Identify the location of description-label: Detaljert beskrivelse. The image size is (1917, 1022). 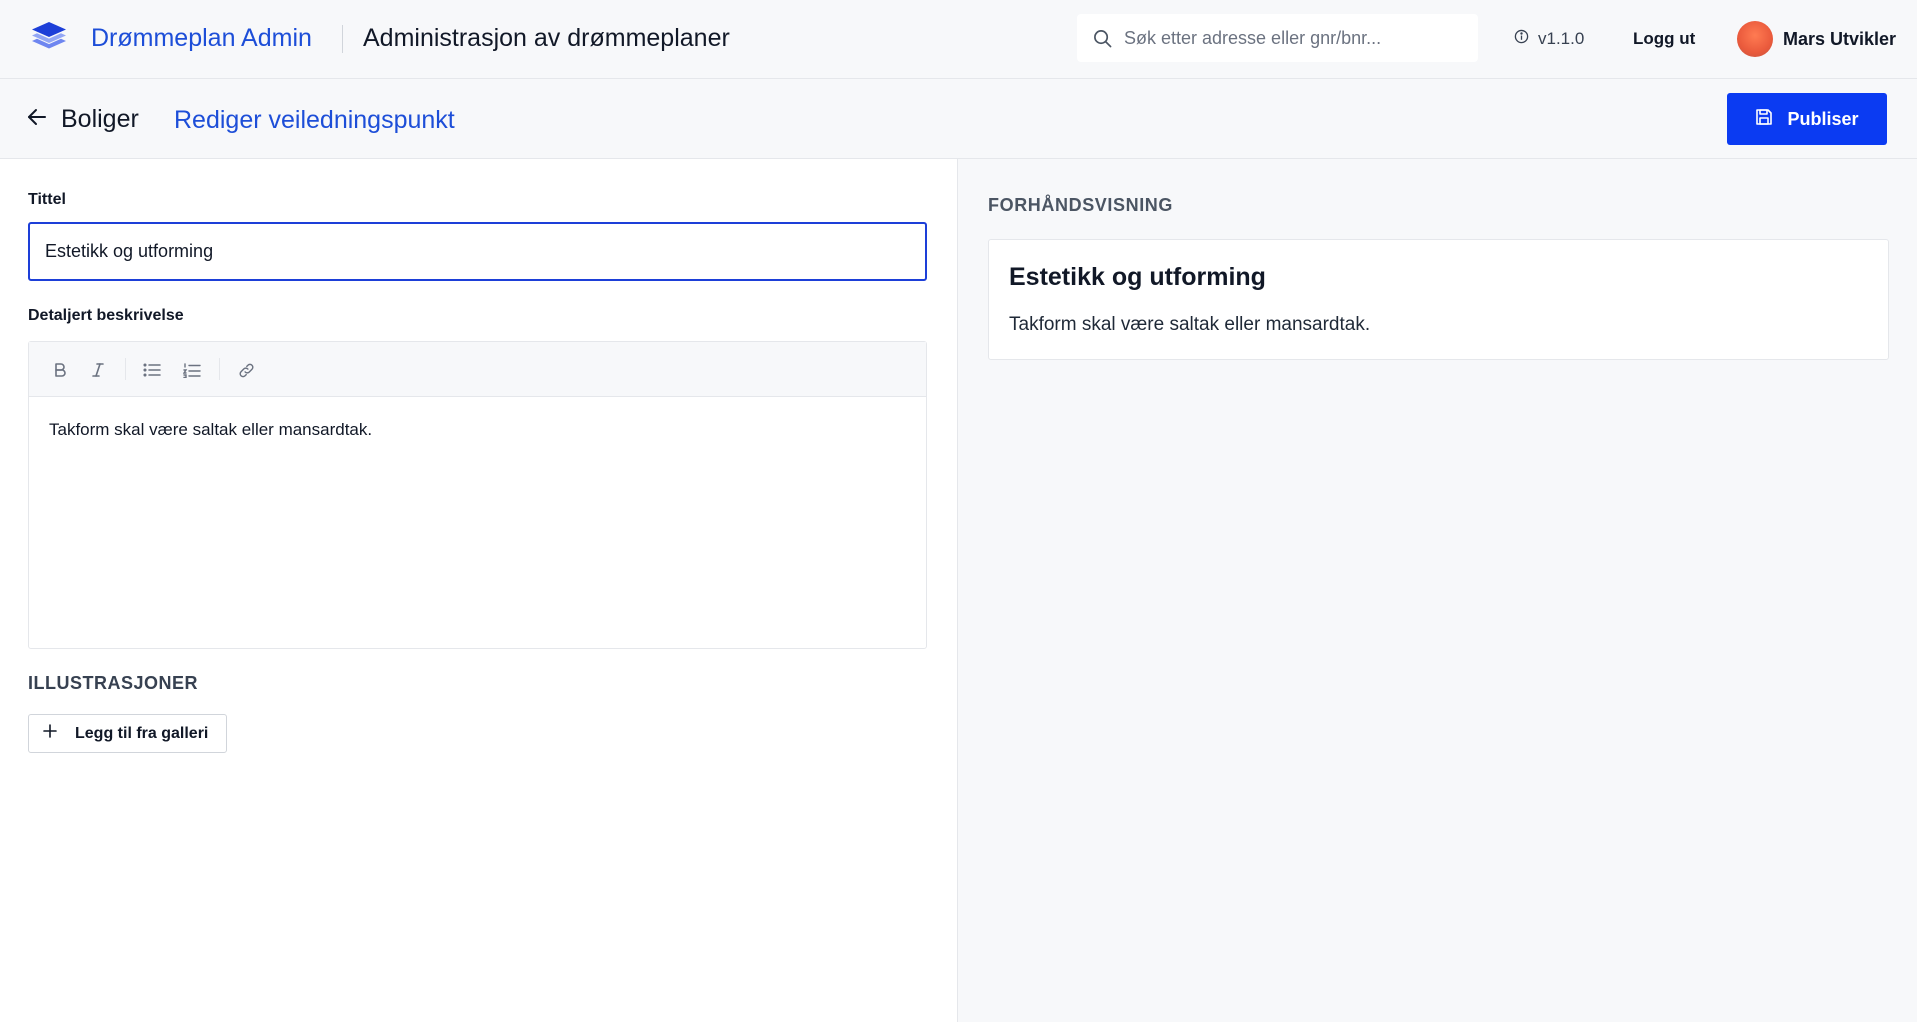
(106, 315).